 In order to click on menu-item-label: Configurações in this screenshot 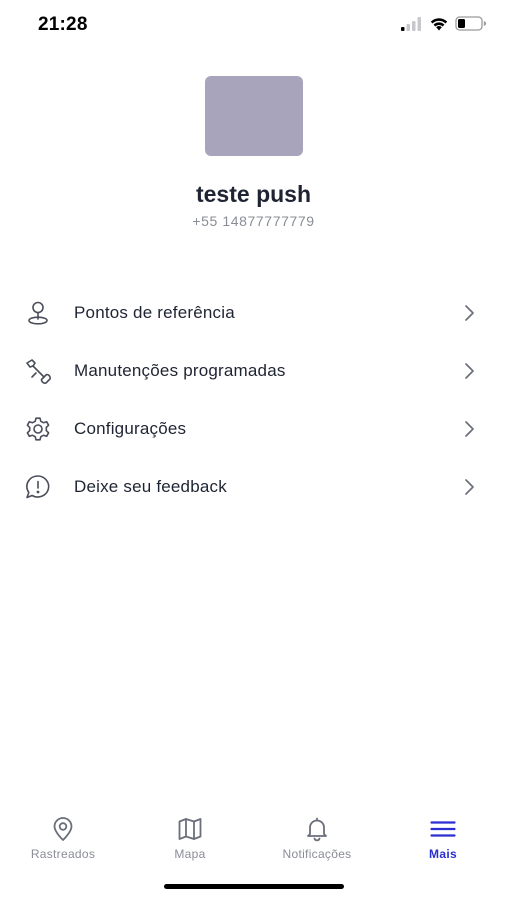, I will do `click(130, 428)`.